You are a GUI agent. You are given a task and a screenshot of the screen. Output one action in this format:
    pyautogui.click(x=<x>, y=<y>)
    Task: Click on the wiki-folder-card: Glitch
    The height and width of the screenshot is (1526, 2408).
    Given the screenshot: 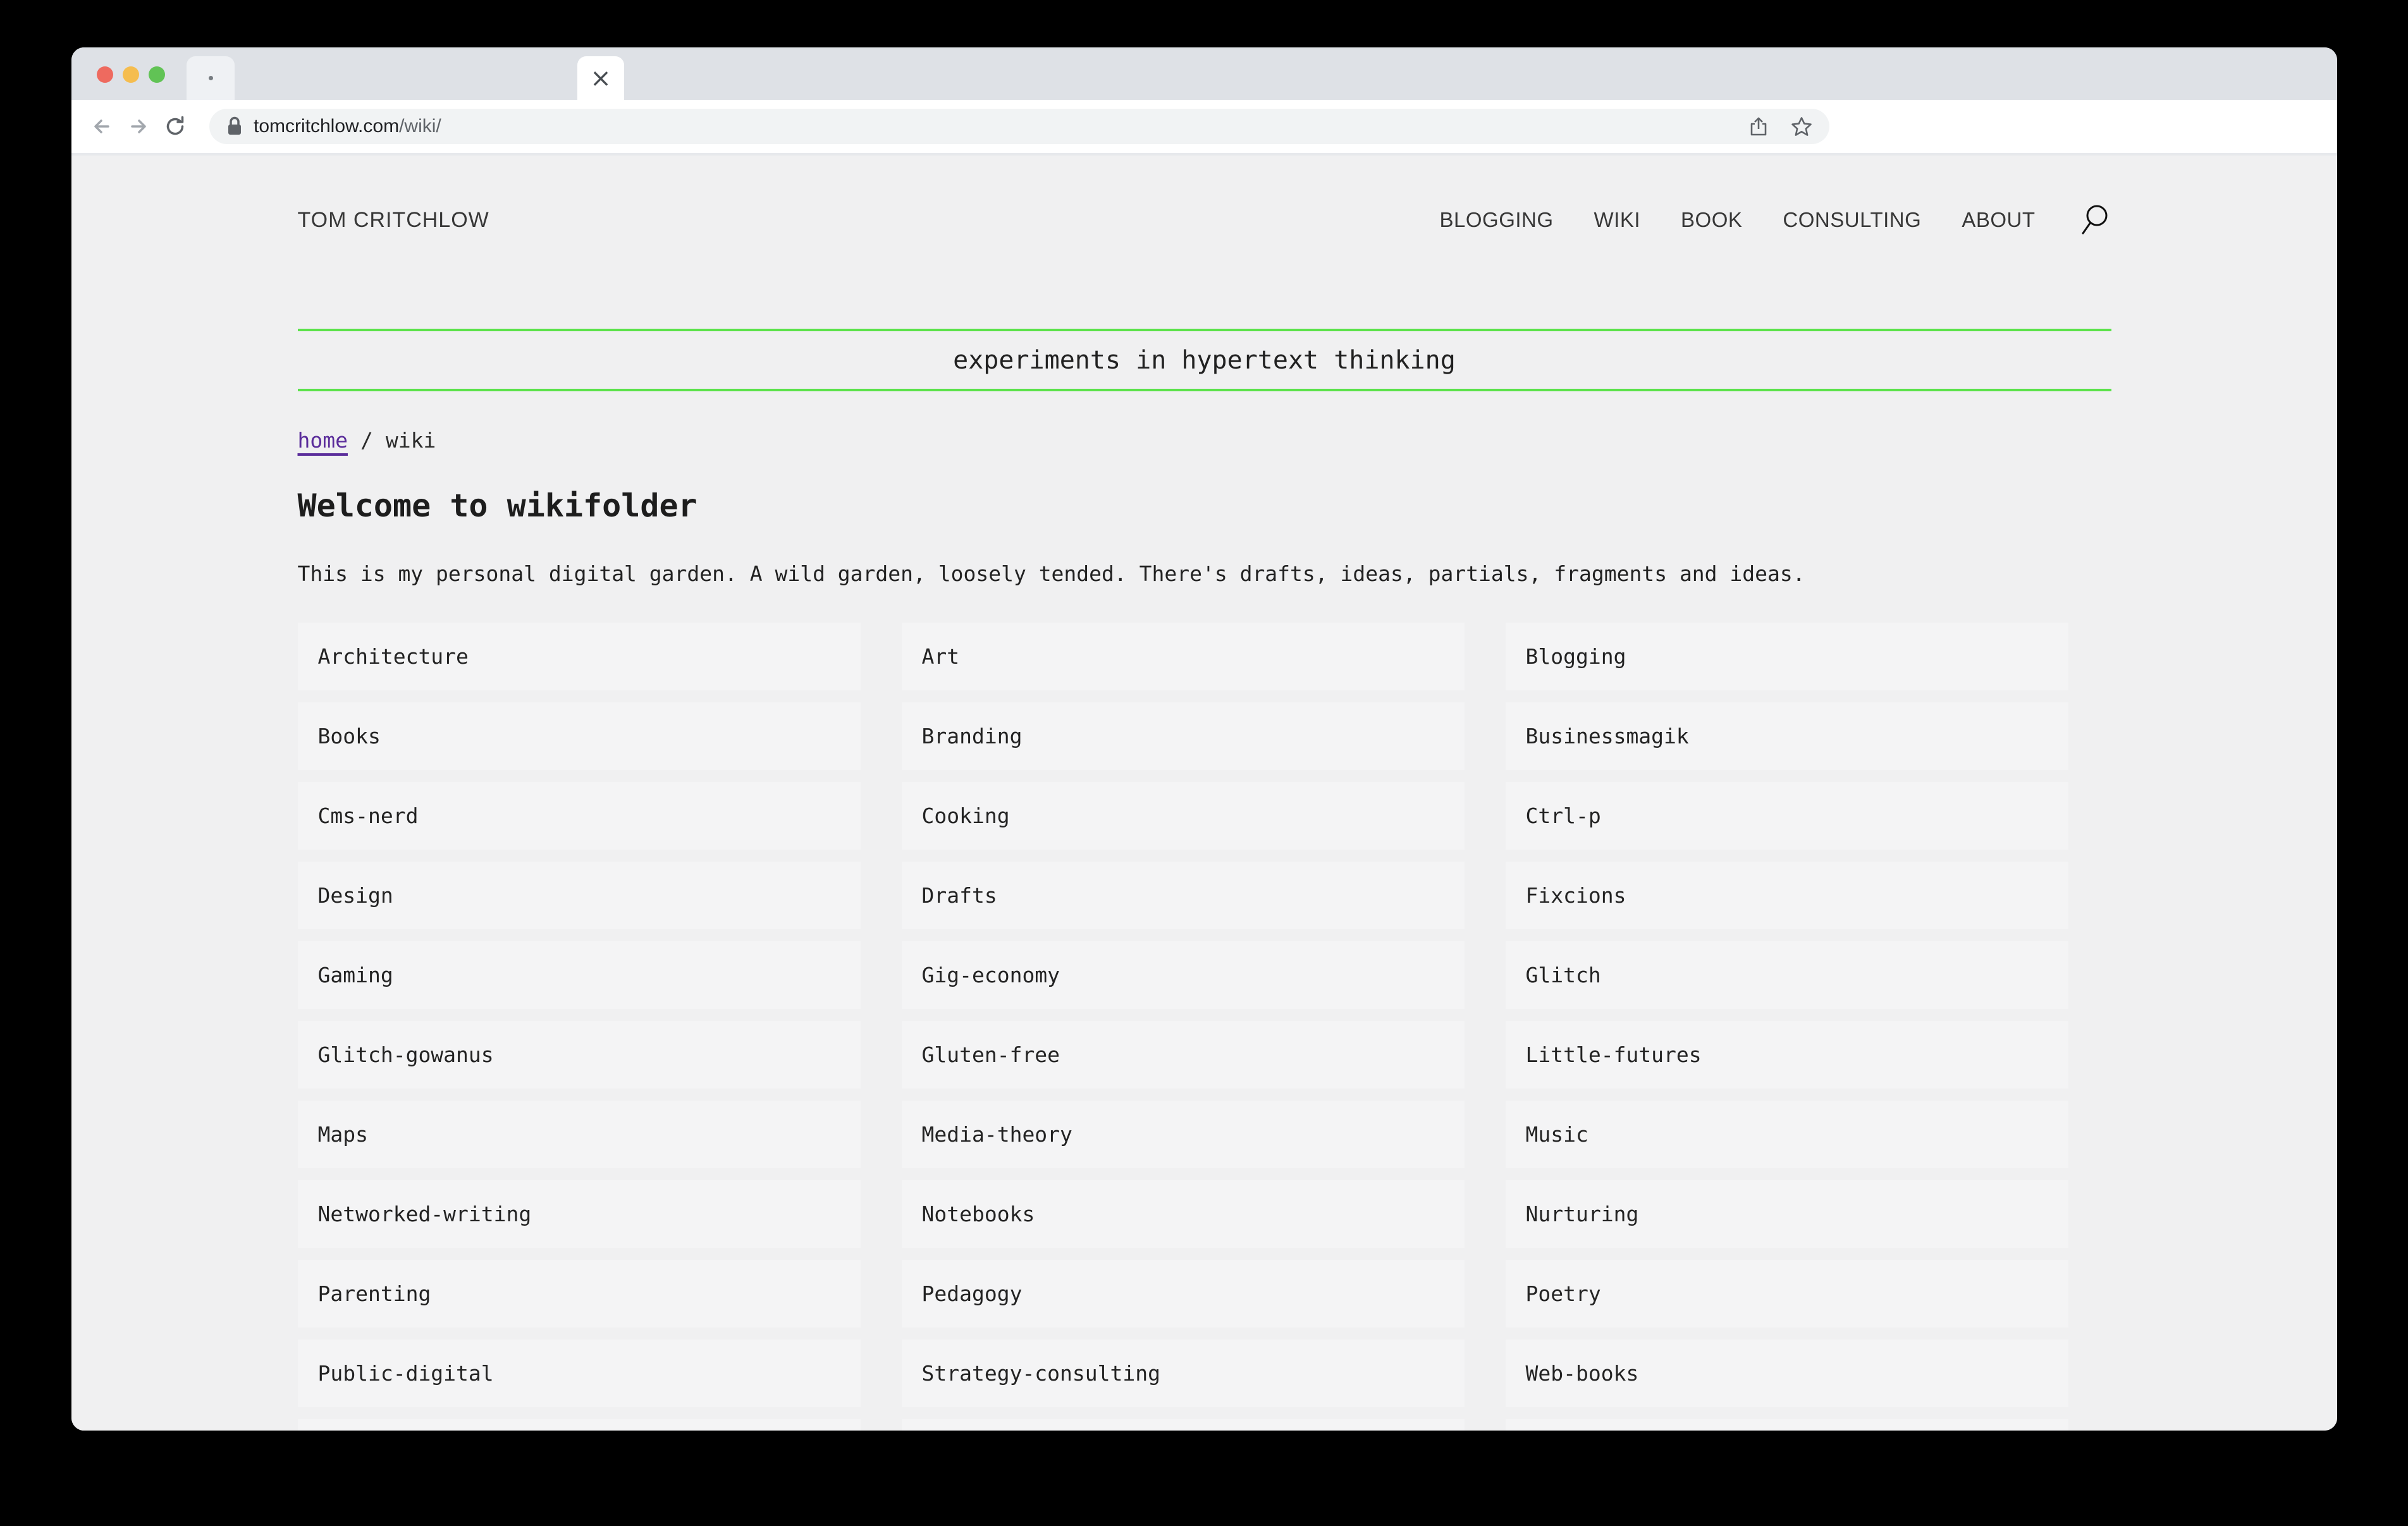 What is the action you would take?
    pyautogui.click(x=1786, y=975)
    